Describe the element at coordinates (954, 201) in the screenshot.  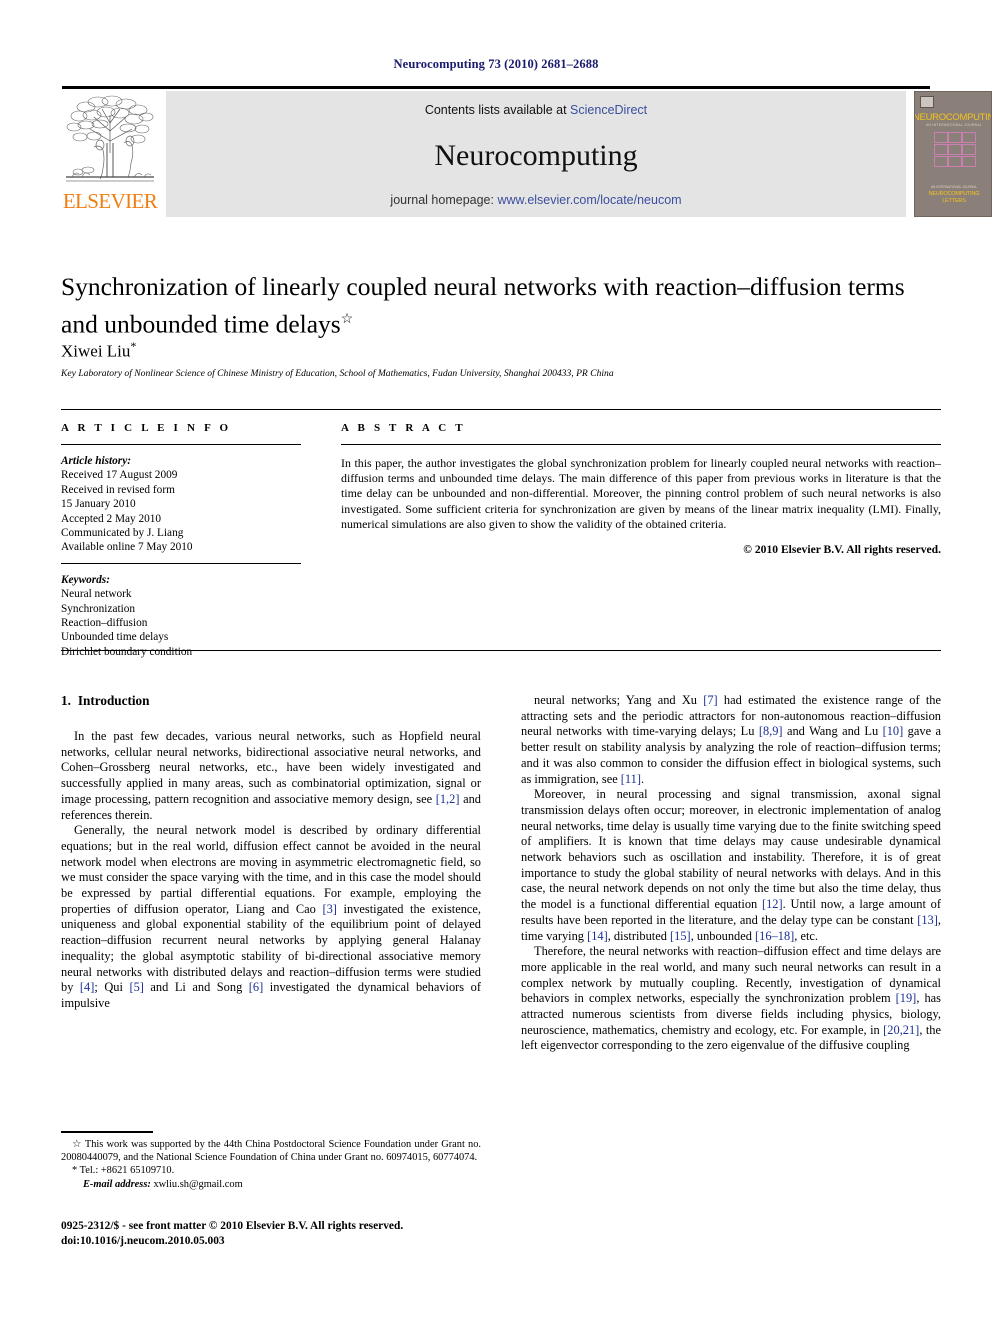
I see `cover-footer-line2: LETTERS` at that location.